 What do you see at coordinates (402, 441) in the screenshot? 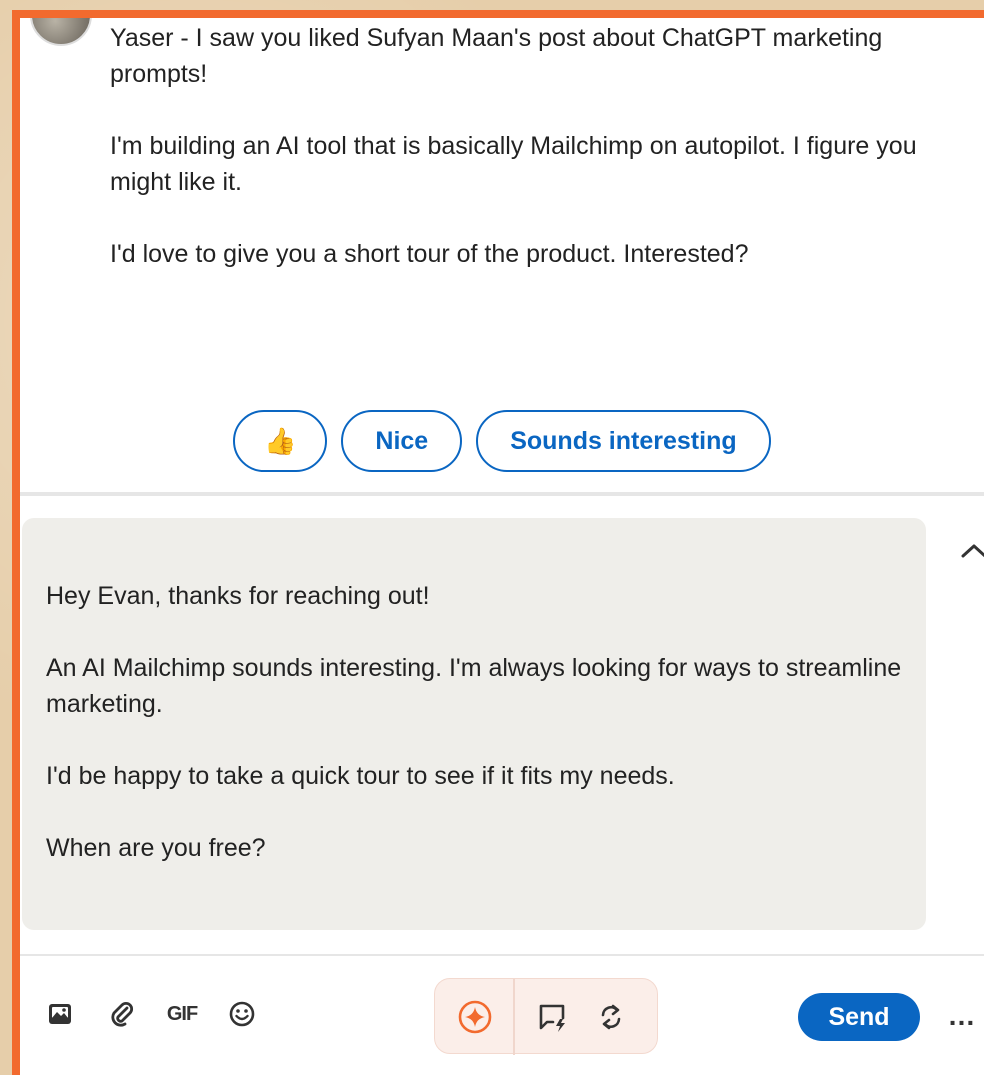
I see `quick-reply-nice: Nice` at bounding box center [402, 441].